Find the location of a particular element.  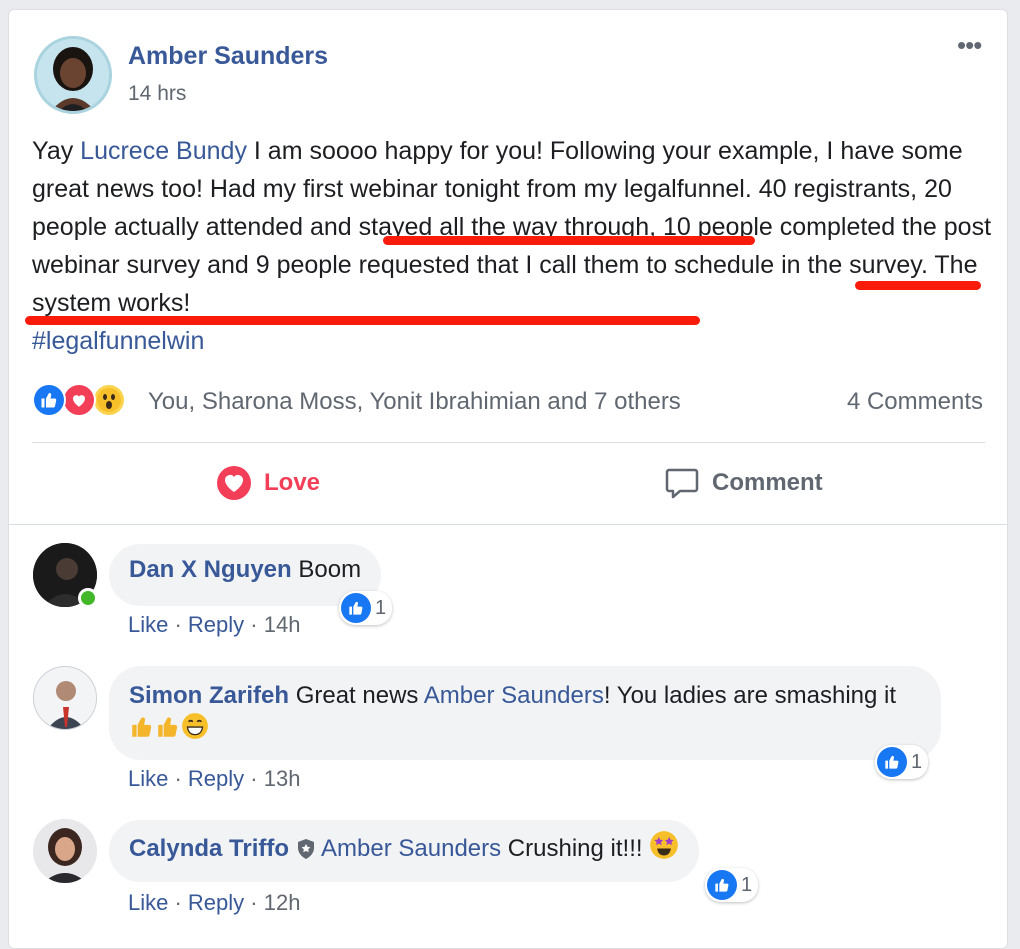

shield-icon is located at coordinates (306, 853).